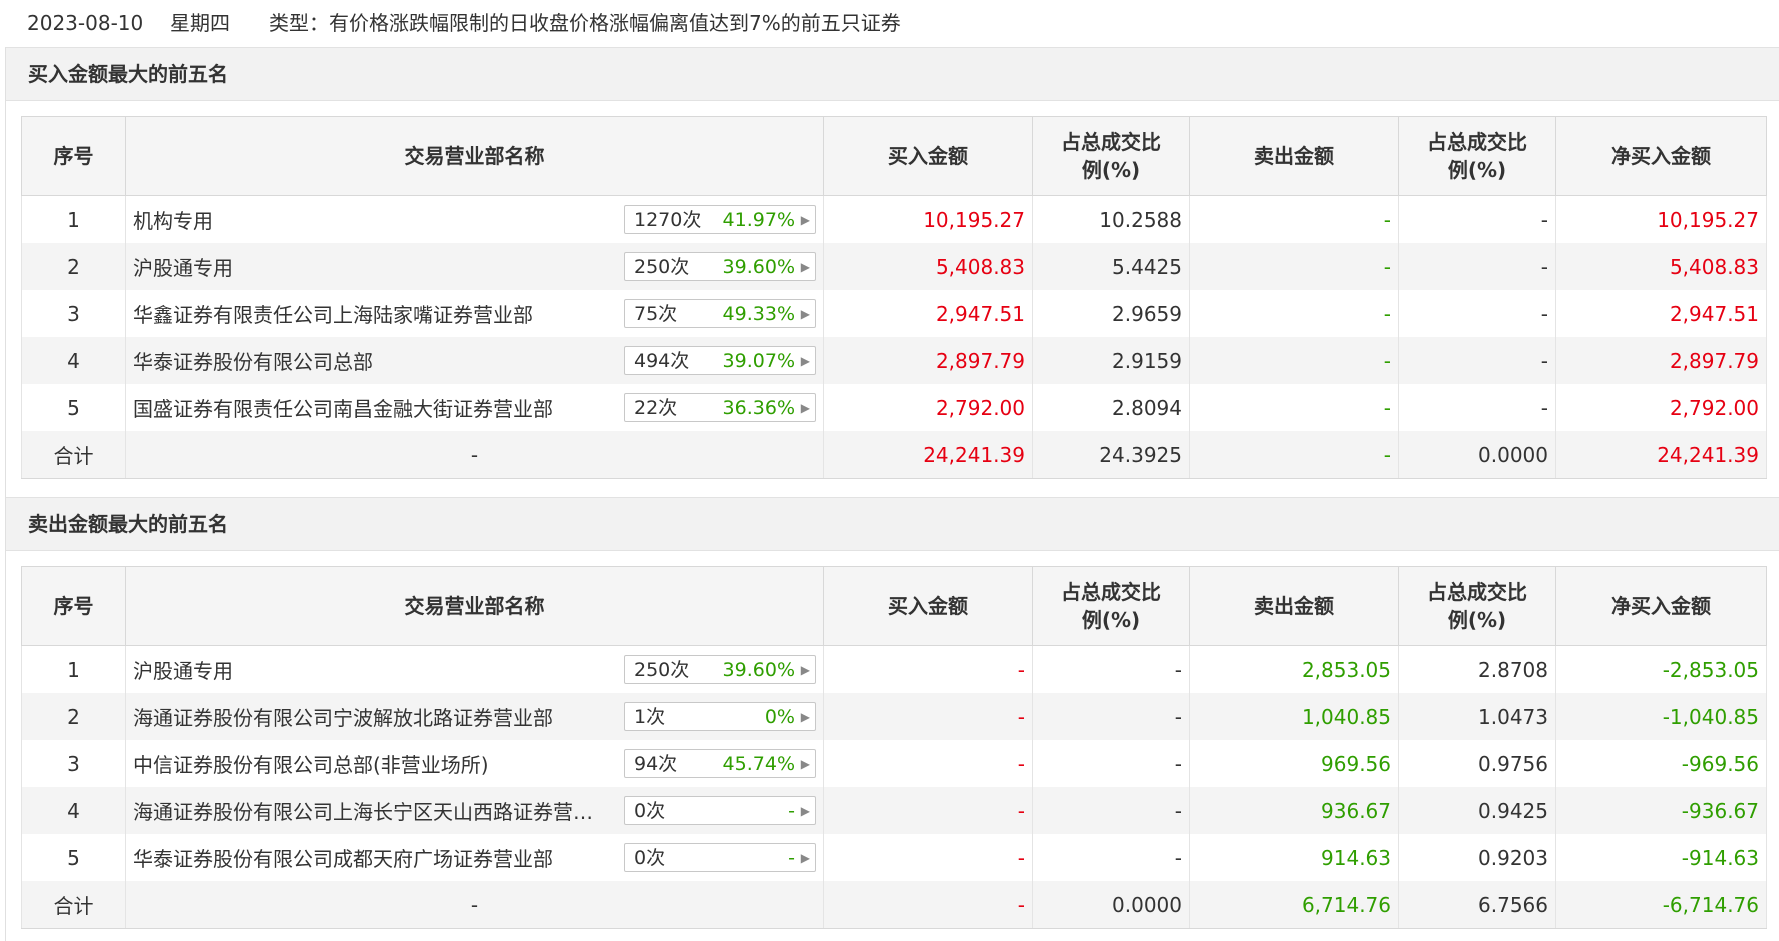 Image resolution: width=1779 pixels, height=941 pixels. Describe the element at coordinates (1294, 905) in the screenshot. I see `total-sell: 6,714.76` at that location.